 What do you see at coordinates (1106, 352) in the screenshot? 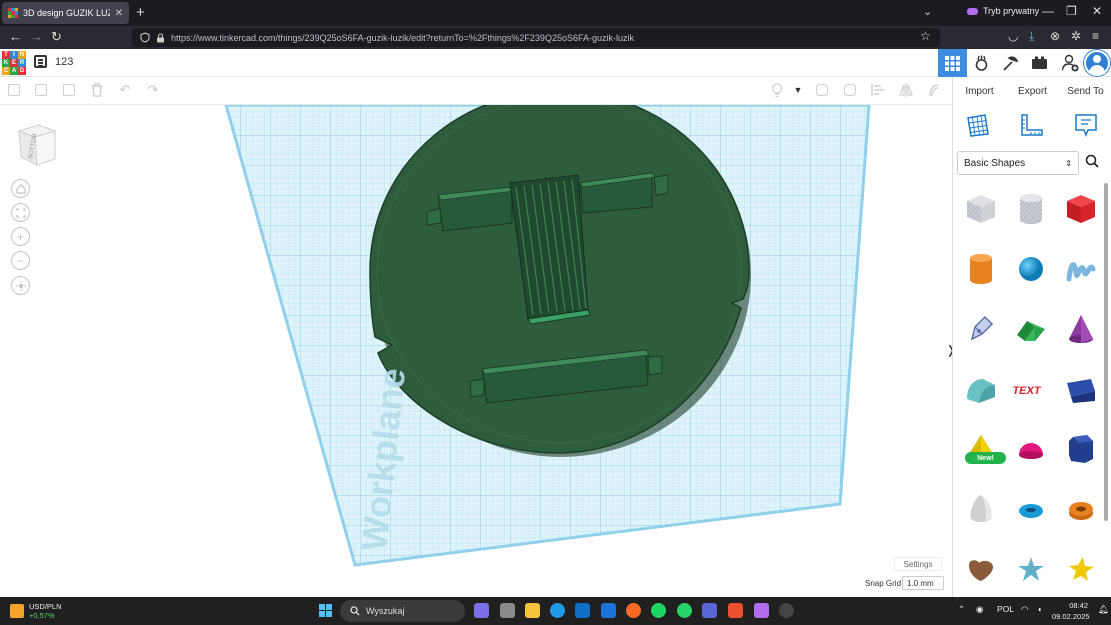
I see `panel-scrollbar` at bounding box center [1106, 352].